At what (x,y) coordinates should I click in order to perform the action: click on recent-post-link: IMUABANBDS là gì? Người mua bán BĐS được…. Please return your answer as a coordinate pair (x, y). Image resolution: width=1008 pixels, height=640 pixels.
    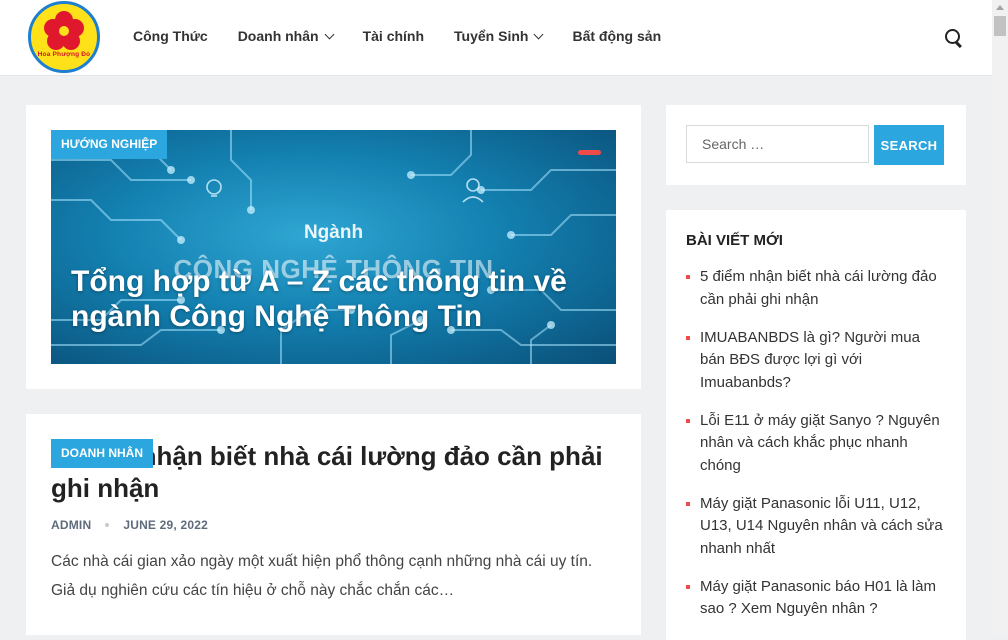
    Looking at the image, I should click on (810, 360).